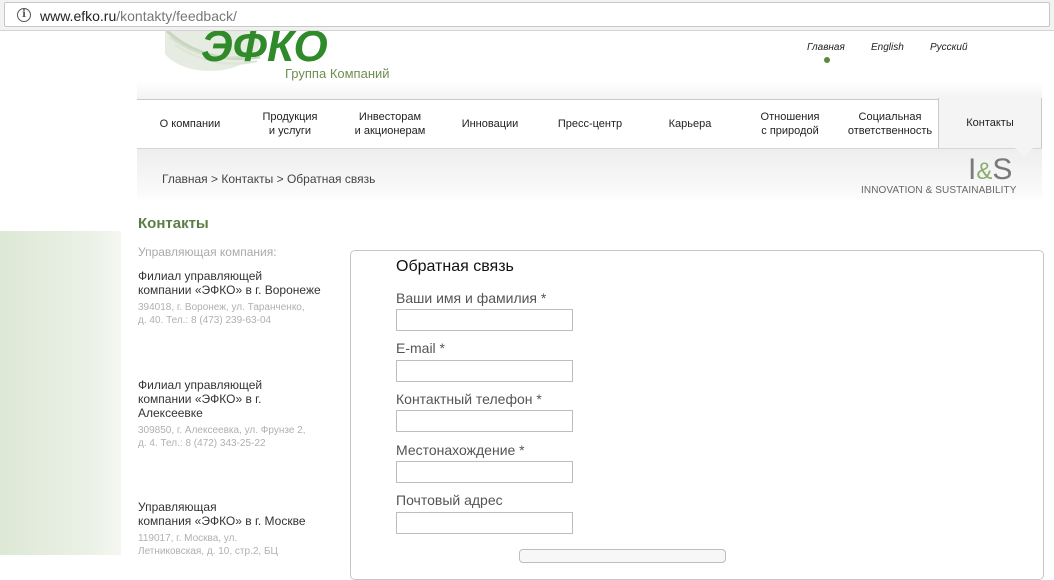  Describe the element at coordinates (390, 124) in the screenshot. I see `nav-item-investors: Инвесторам и акционерам` at that location.